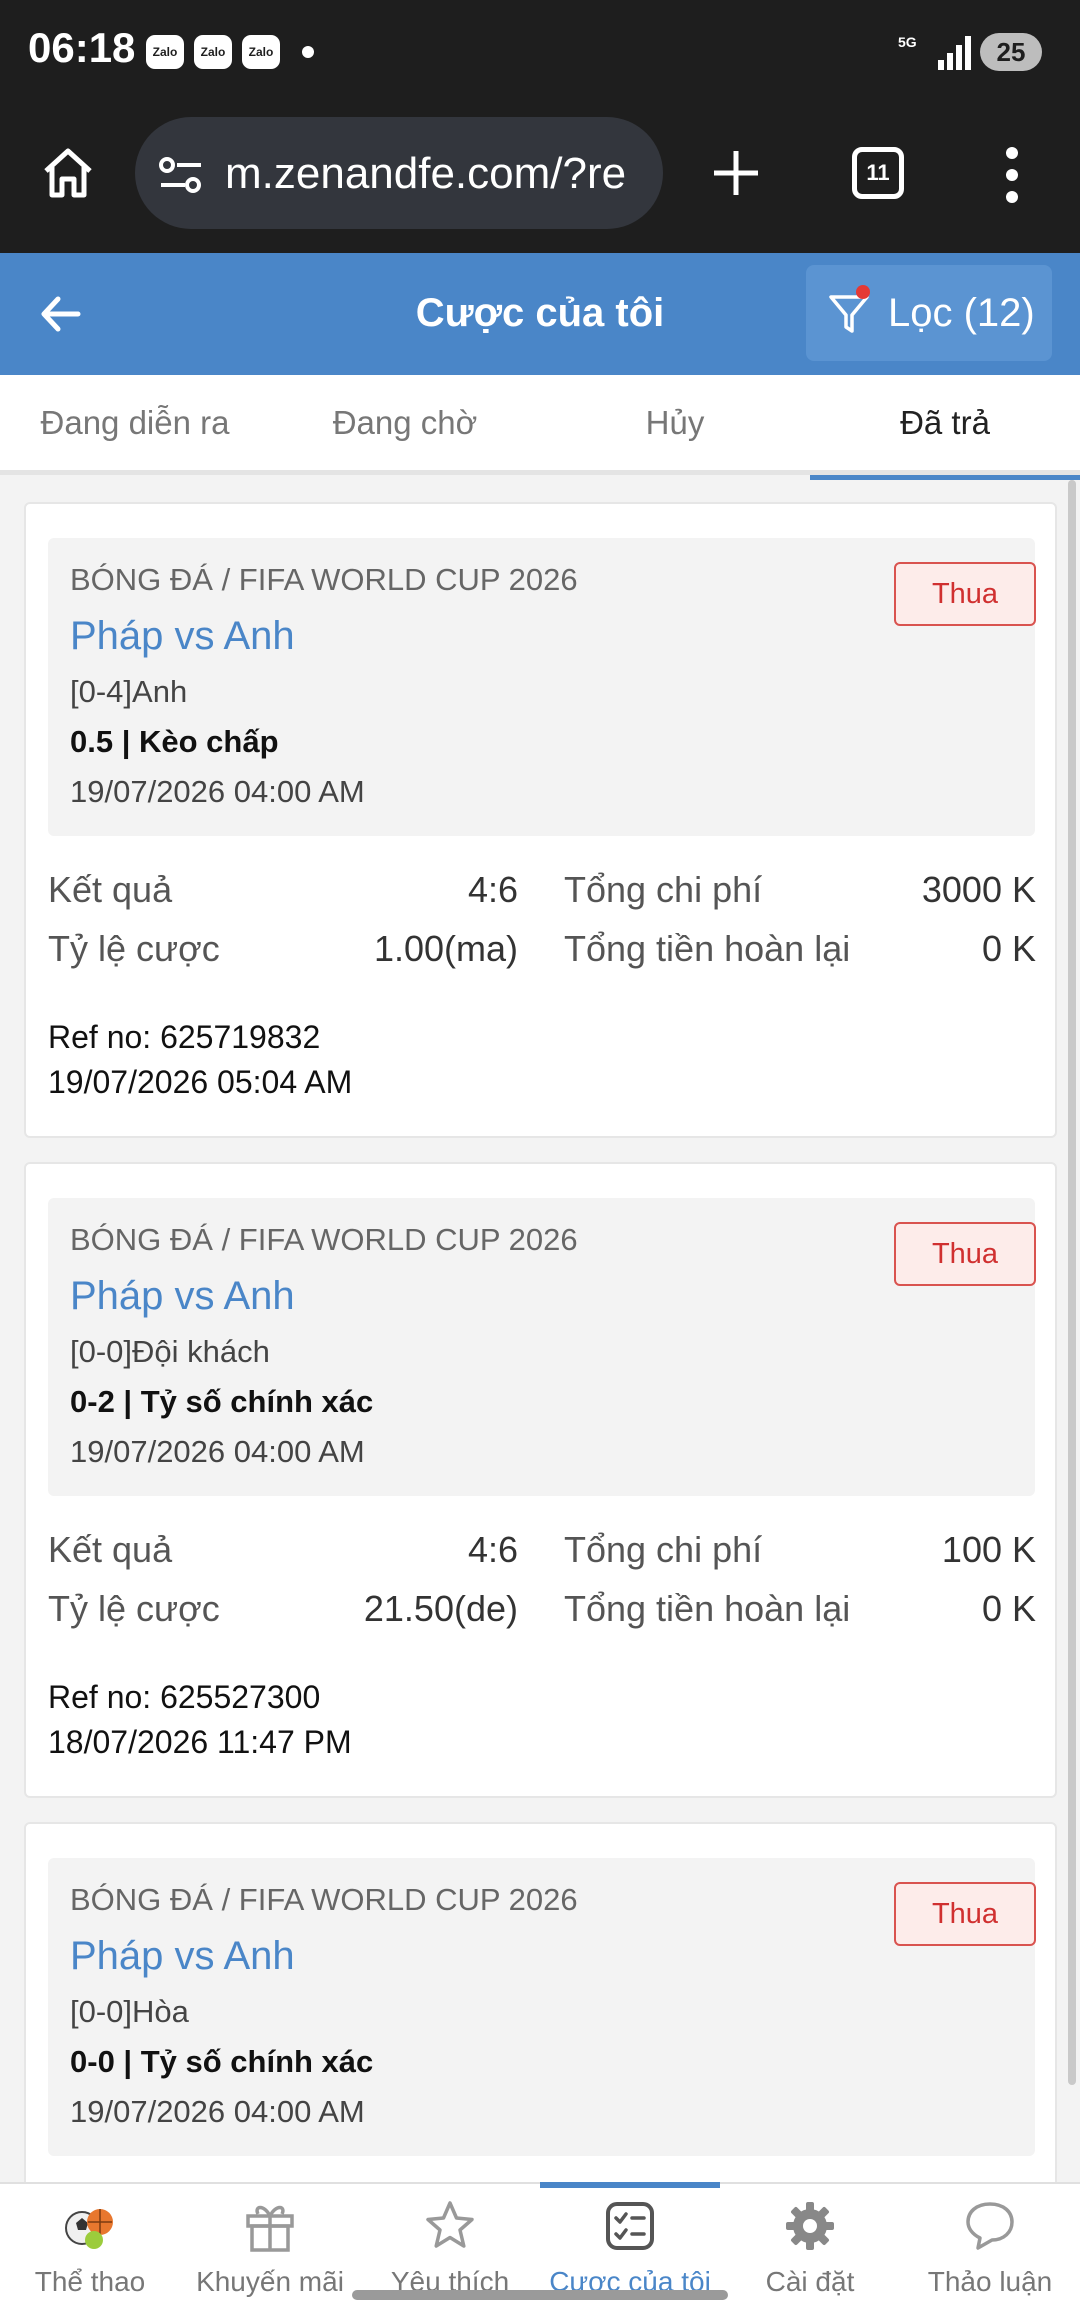 The height and width of the screenshot is (2316, 1080). What do you see at coordinates (184, 1697) in the screenshot?
I see `ref-number: Ref no: 625527300` at bounding box center [184, 1697].